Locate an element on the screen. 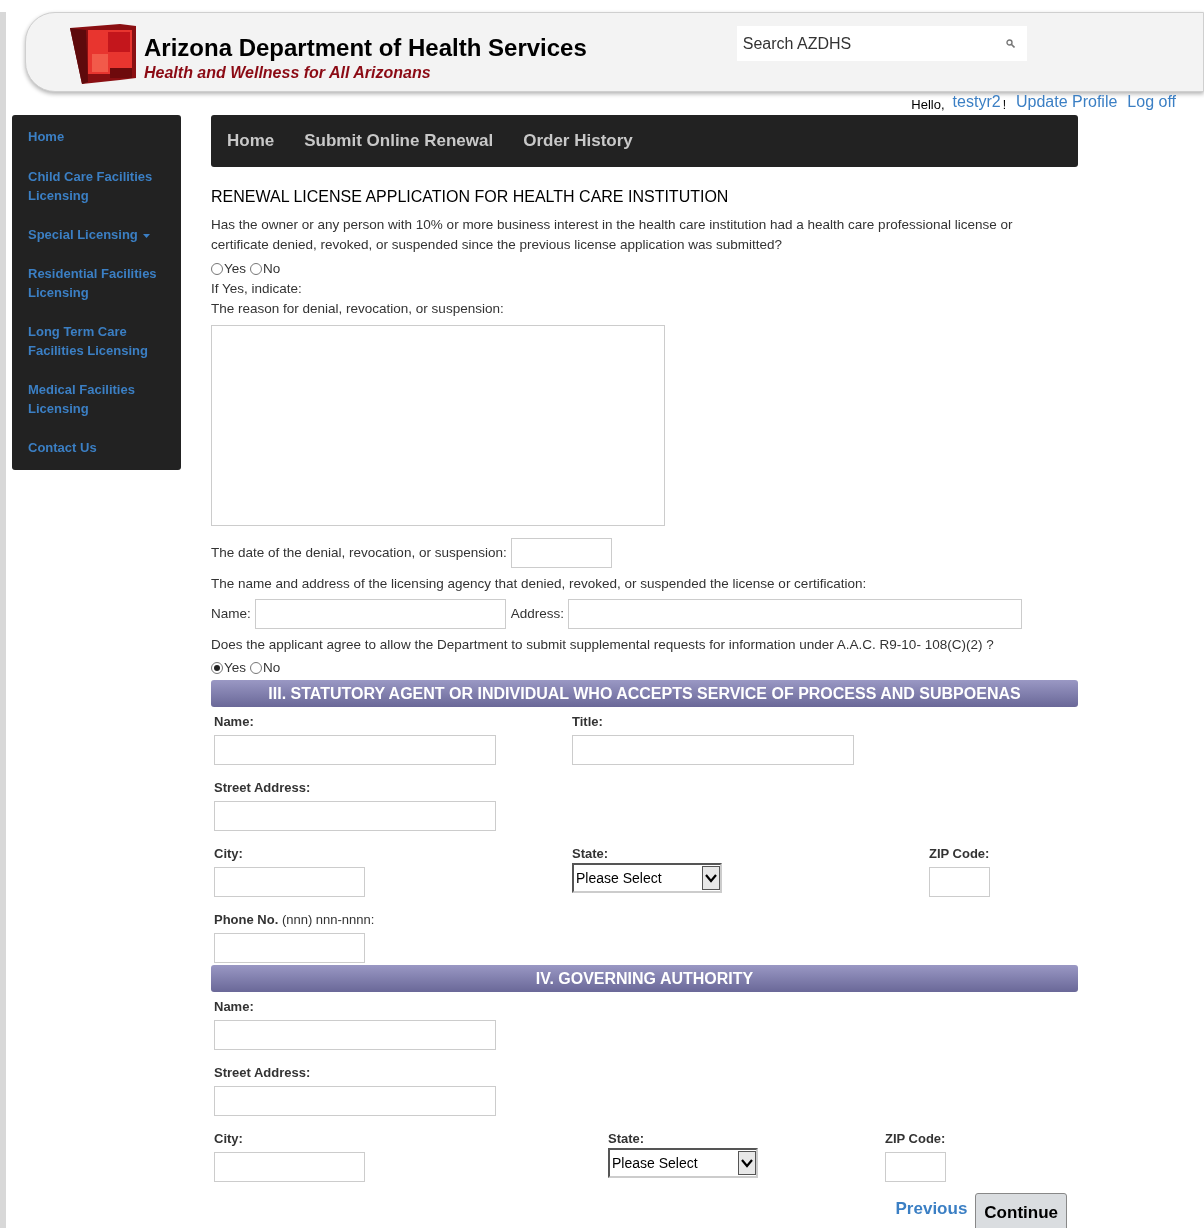  question-text: Has the owner or any person with 10% or more business interest in the health care institution had a health care professional license or certificate denied, revoked, or suspended since the previous license application was submitted? is located at coordinates (612, 235).